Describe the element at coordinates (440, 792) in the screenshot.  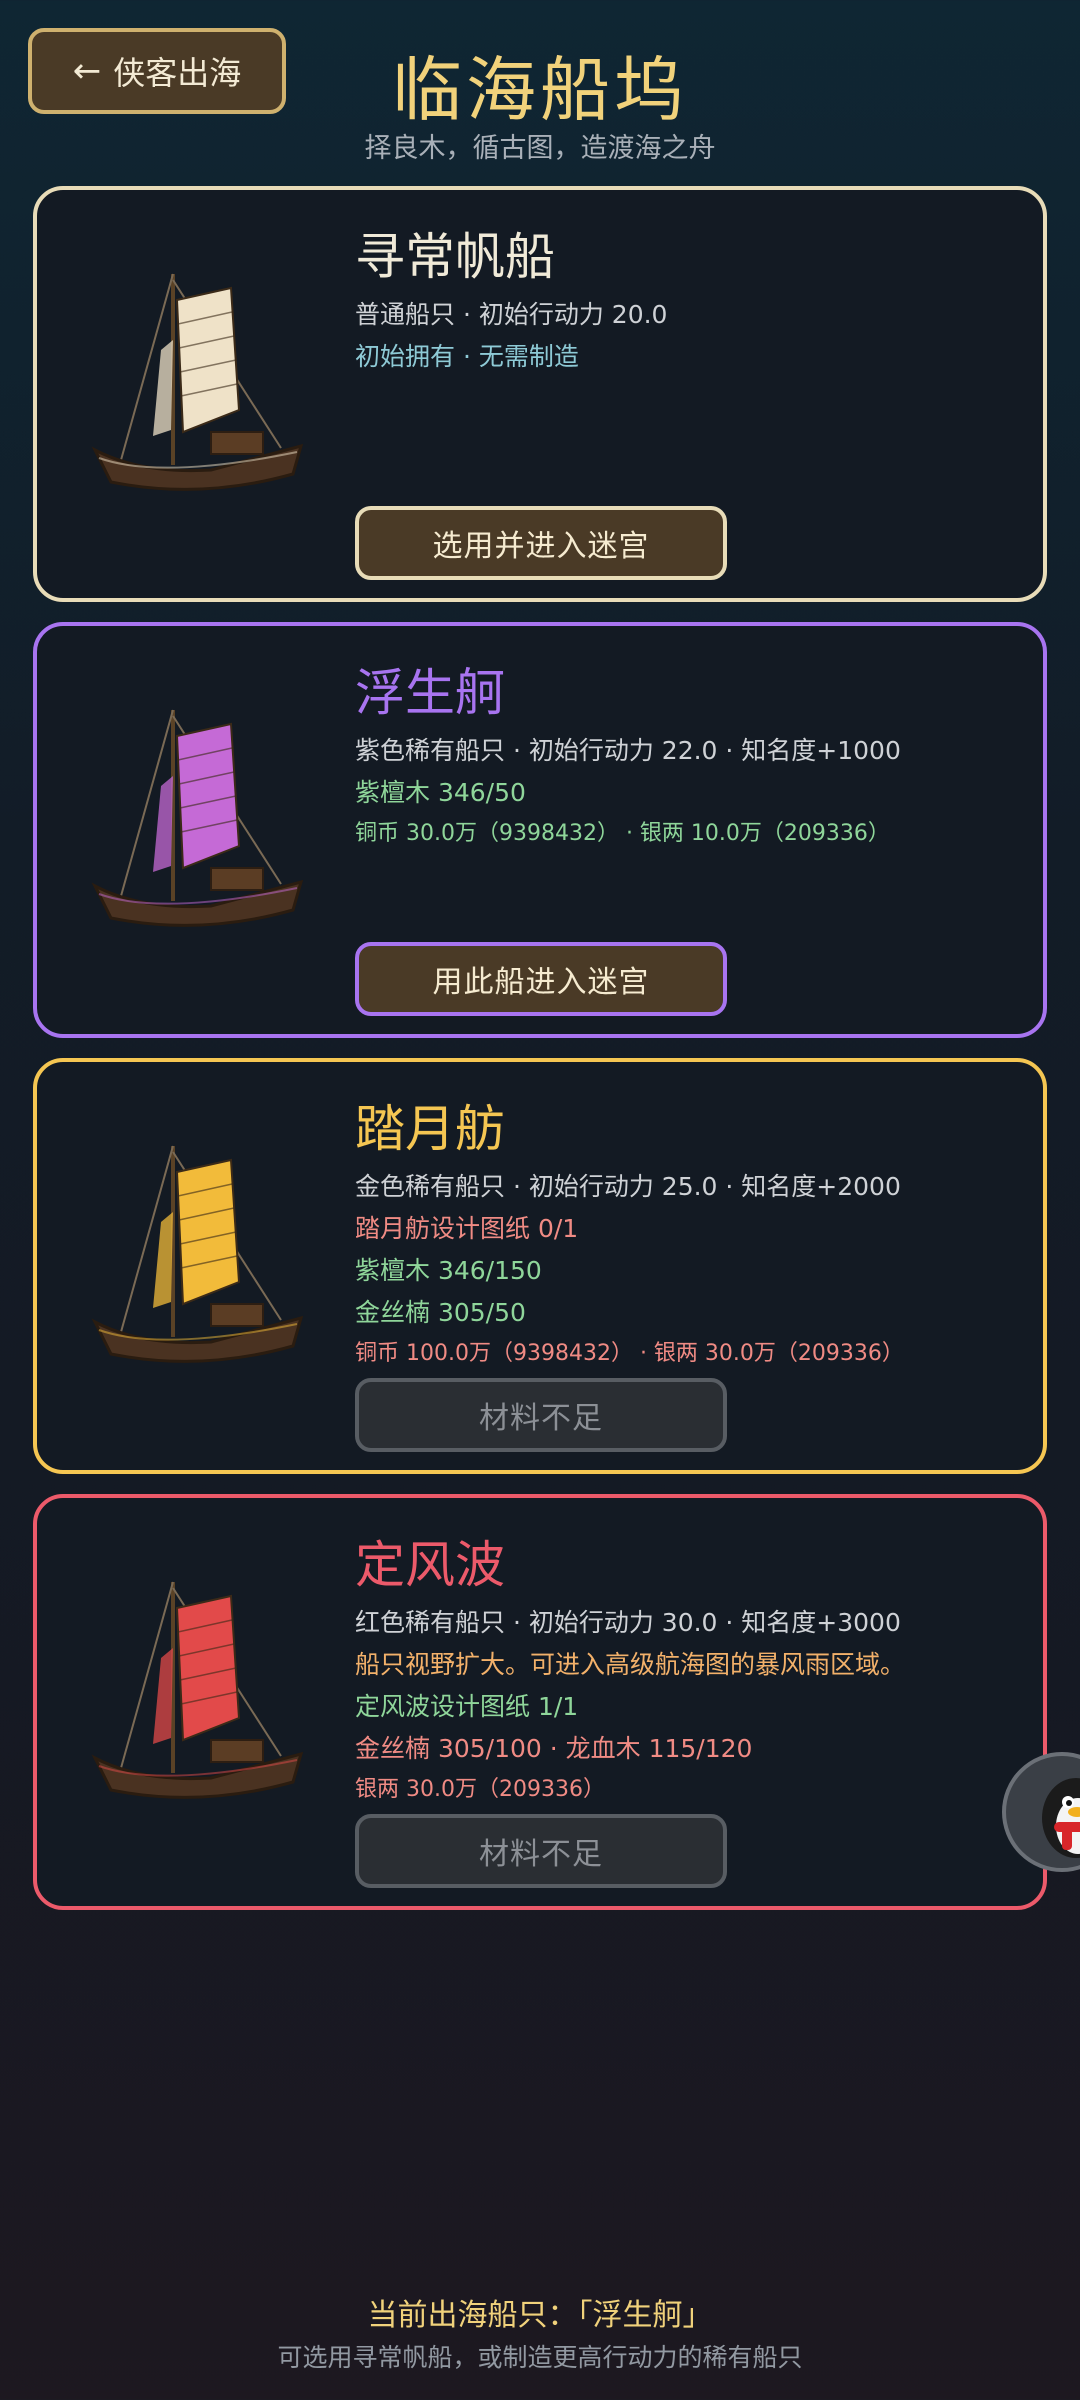
I see `ship-detail-line: 紫檀木 346/50` at that location.